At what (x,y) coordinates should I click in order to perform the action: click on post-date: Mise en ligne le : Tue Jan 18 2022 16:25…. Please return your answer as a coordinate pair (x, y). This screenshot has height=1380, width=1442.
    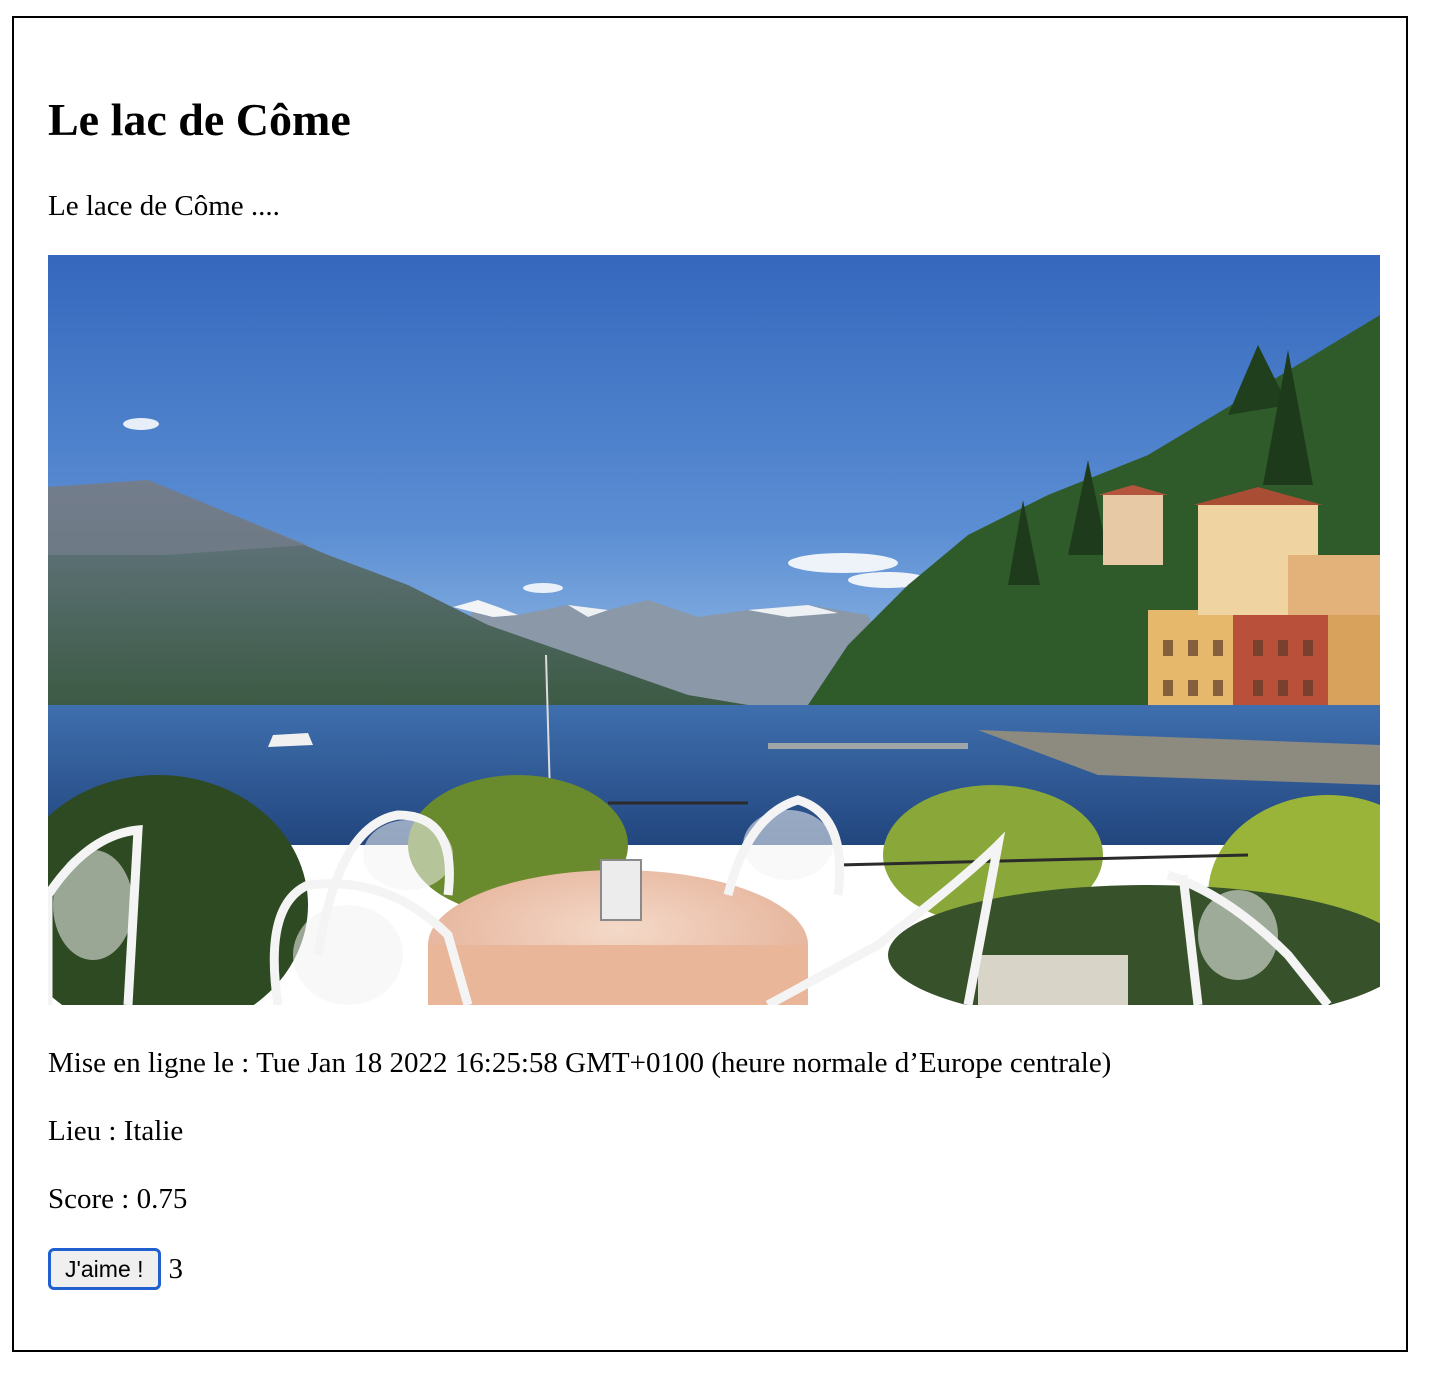
    Looking at the image, I should click on (580, 1063).